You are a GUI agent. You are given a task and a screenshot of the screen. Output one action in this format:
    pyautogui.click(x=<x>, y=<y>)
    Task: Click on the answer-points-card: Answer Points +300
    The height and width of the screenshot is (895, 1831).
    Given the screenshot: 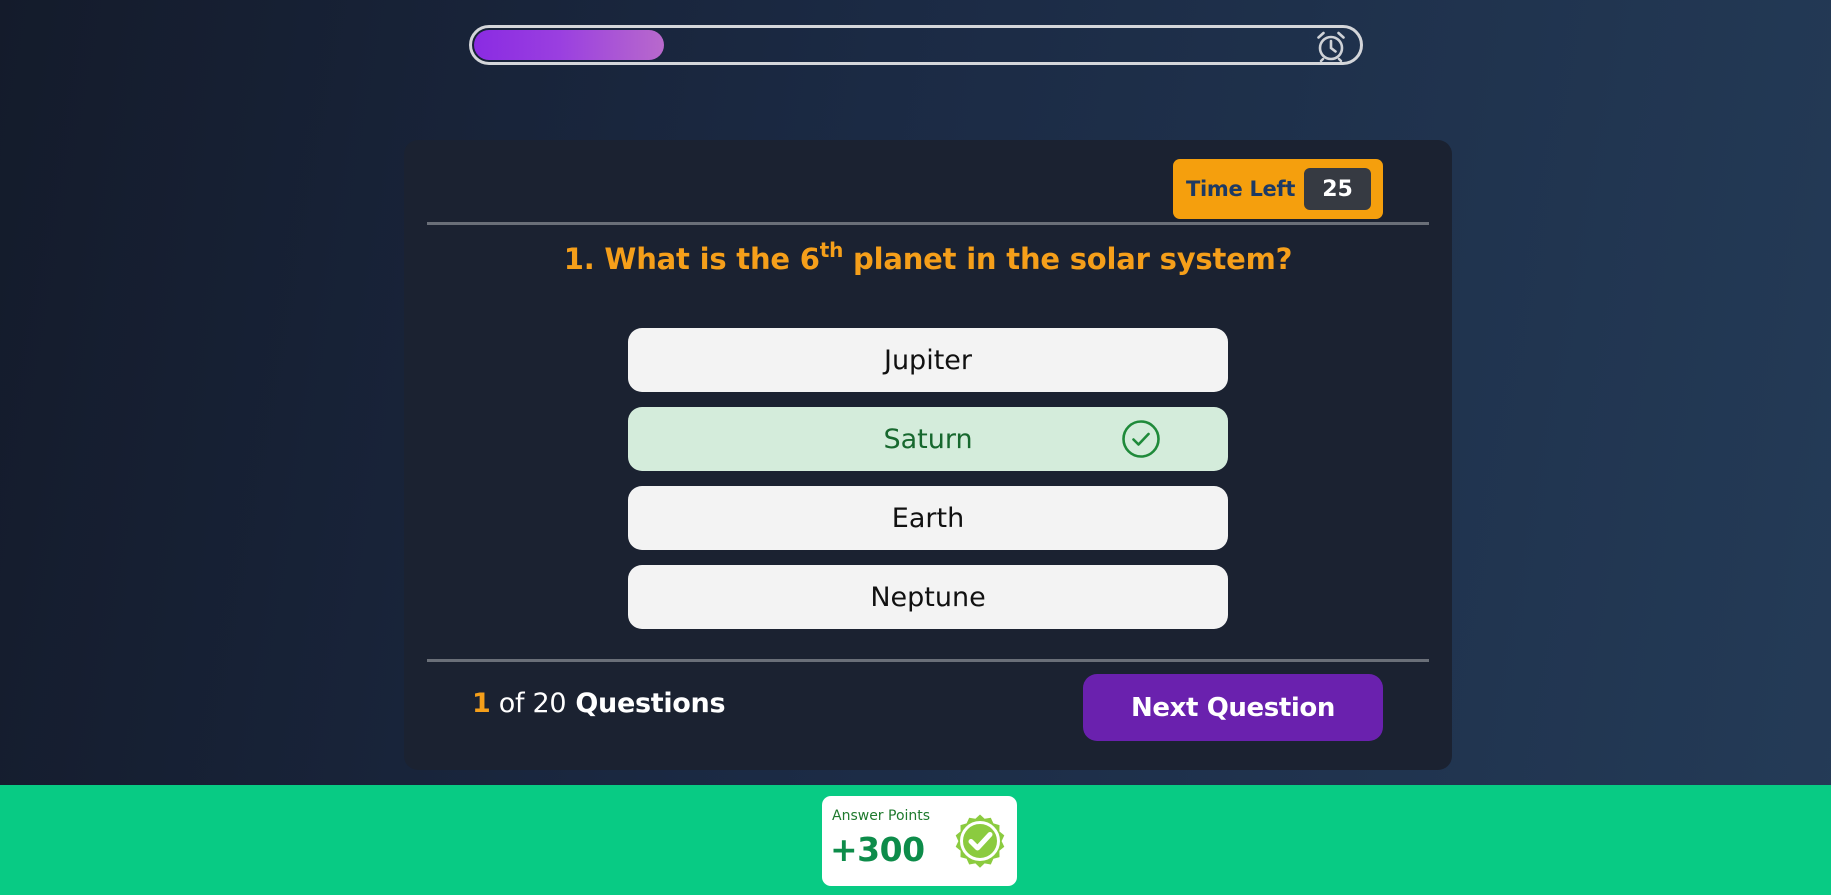 What is the action you would take?
    pyautogui.click(x=919, y=841)
    